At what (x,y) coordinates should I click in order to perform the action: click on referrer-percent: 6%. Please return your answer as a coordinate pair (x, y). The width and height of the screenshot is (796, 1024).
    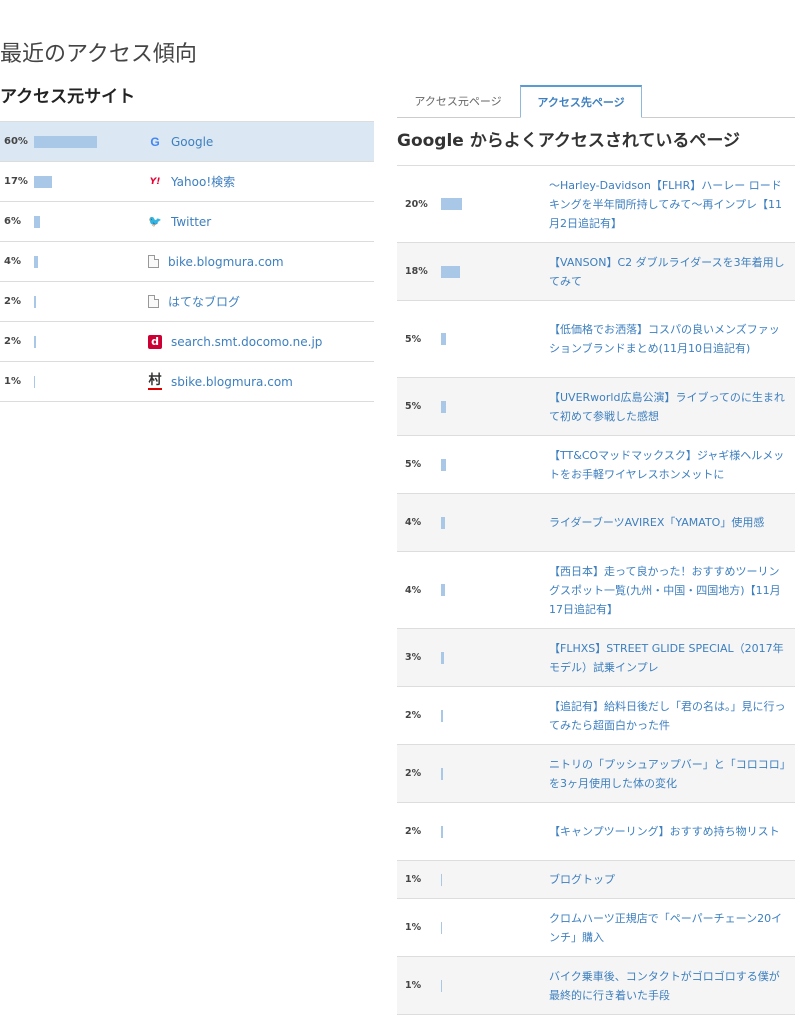
    Looking at the image, I should click on (12, 221).